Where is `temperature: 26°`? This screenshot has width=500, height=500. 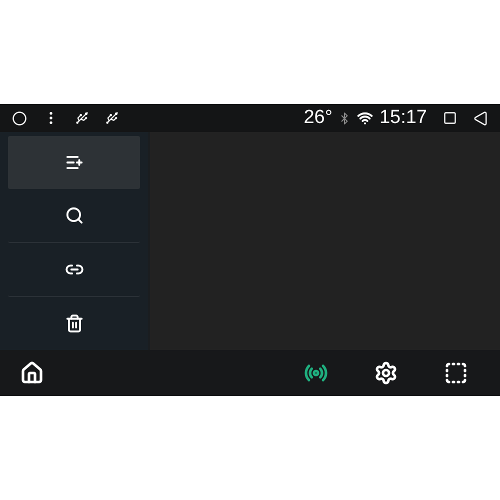 temperature: 26° is located at coordinates (318, 118).